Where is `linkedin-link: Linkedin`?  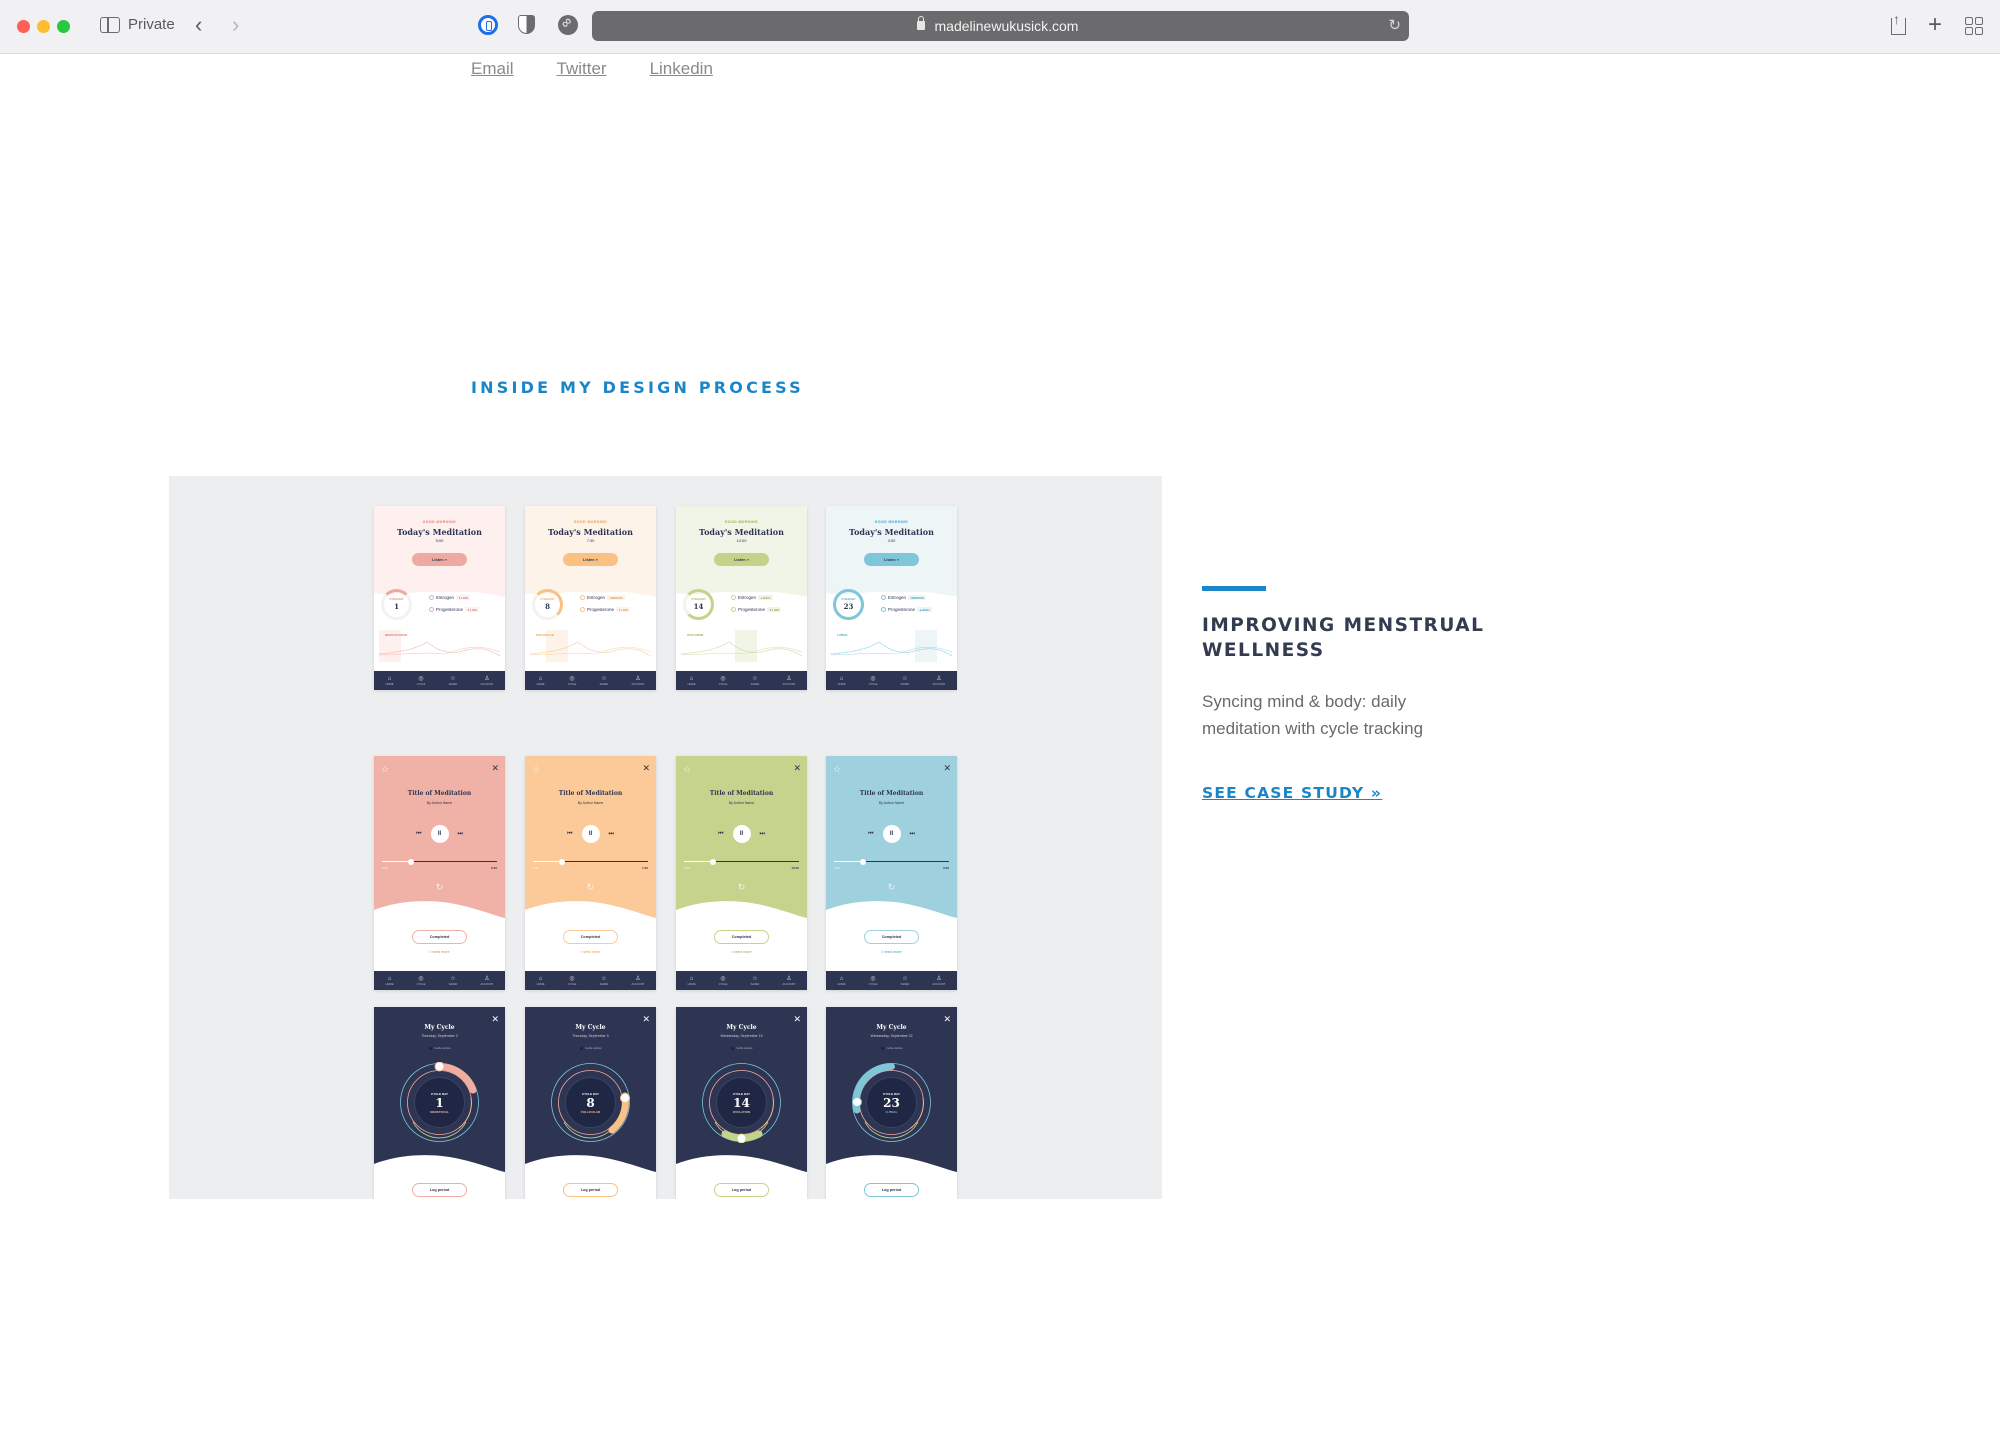 linkedin-link: Linkedin is located at coordinates (681, 69).